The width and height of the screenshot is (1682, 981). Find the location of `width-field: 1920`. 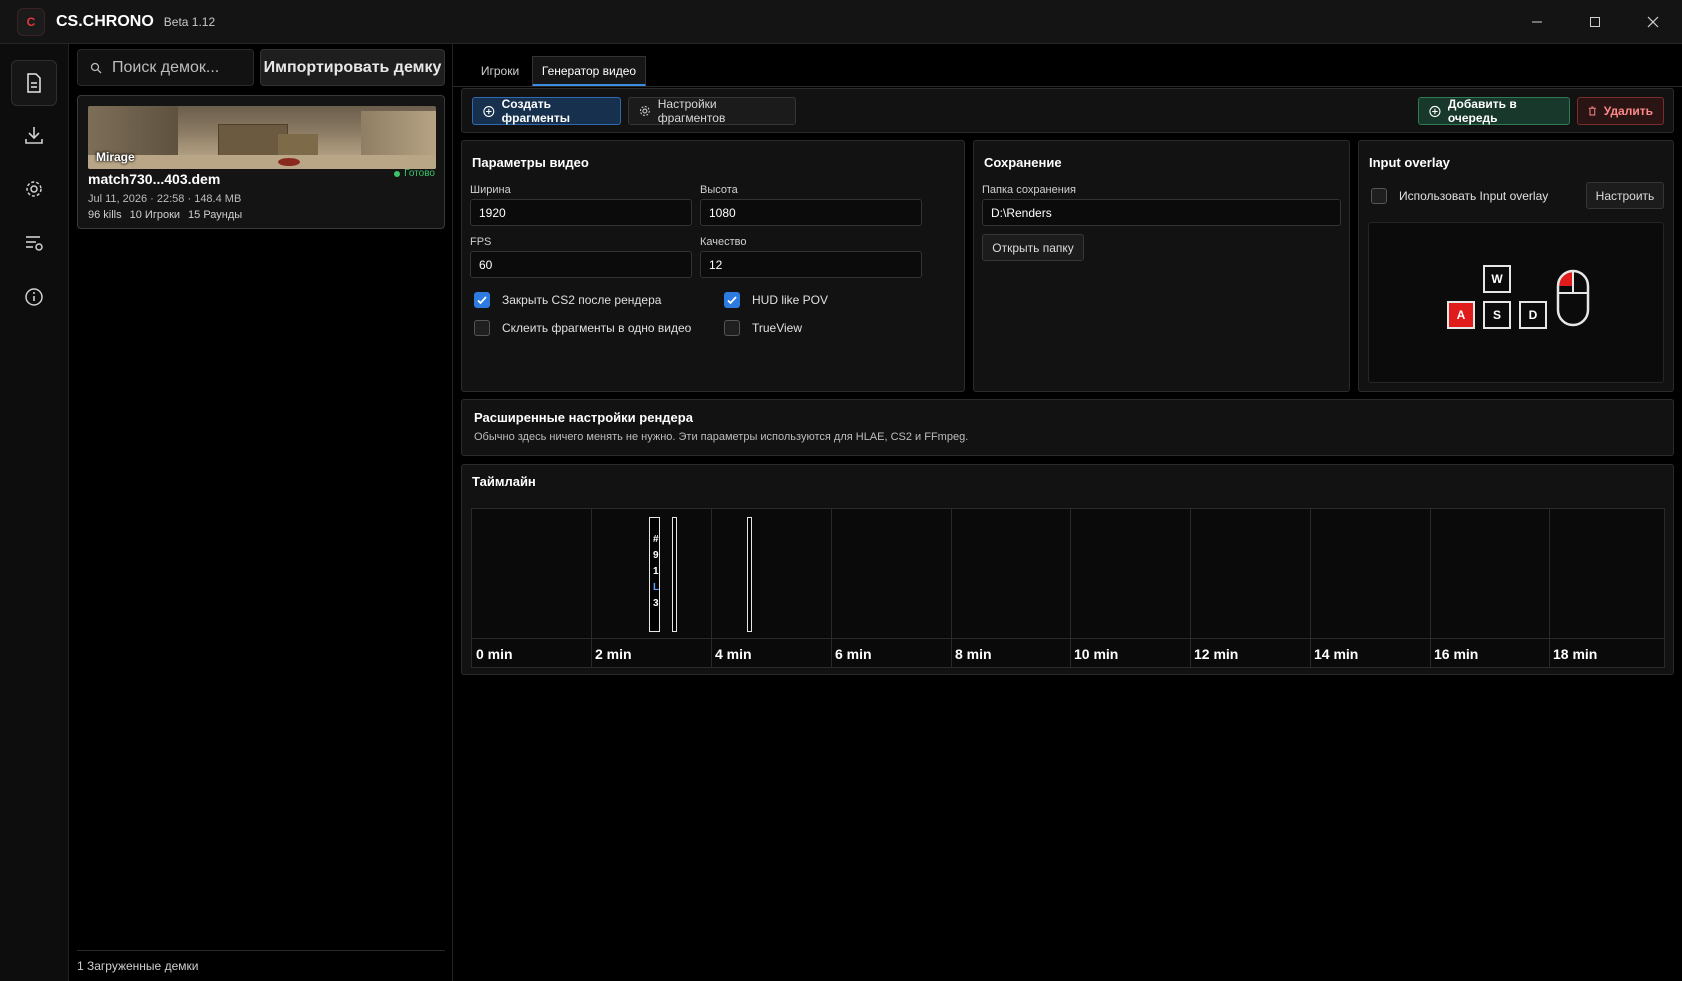

width-field: 1920 is located at coordinates (581, 212).